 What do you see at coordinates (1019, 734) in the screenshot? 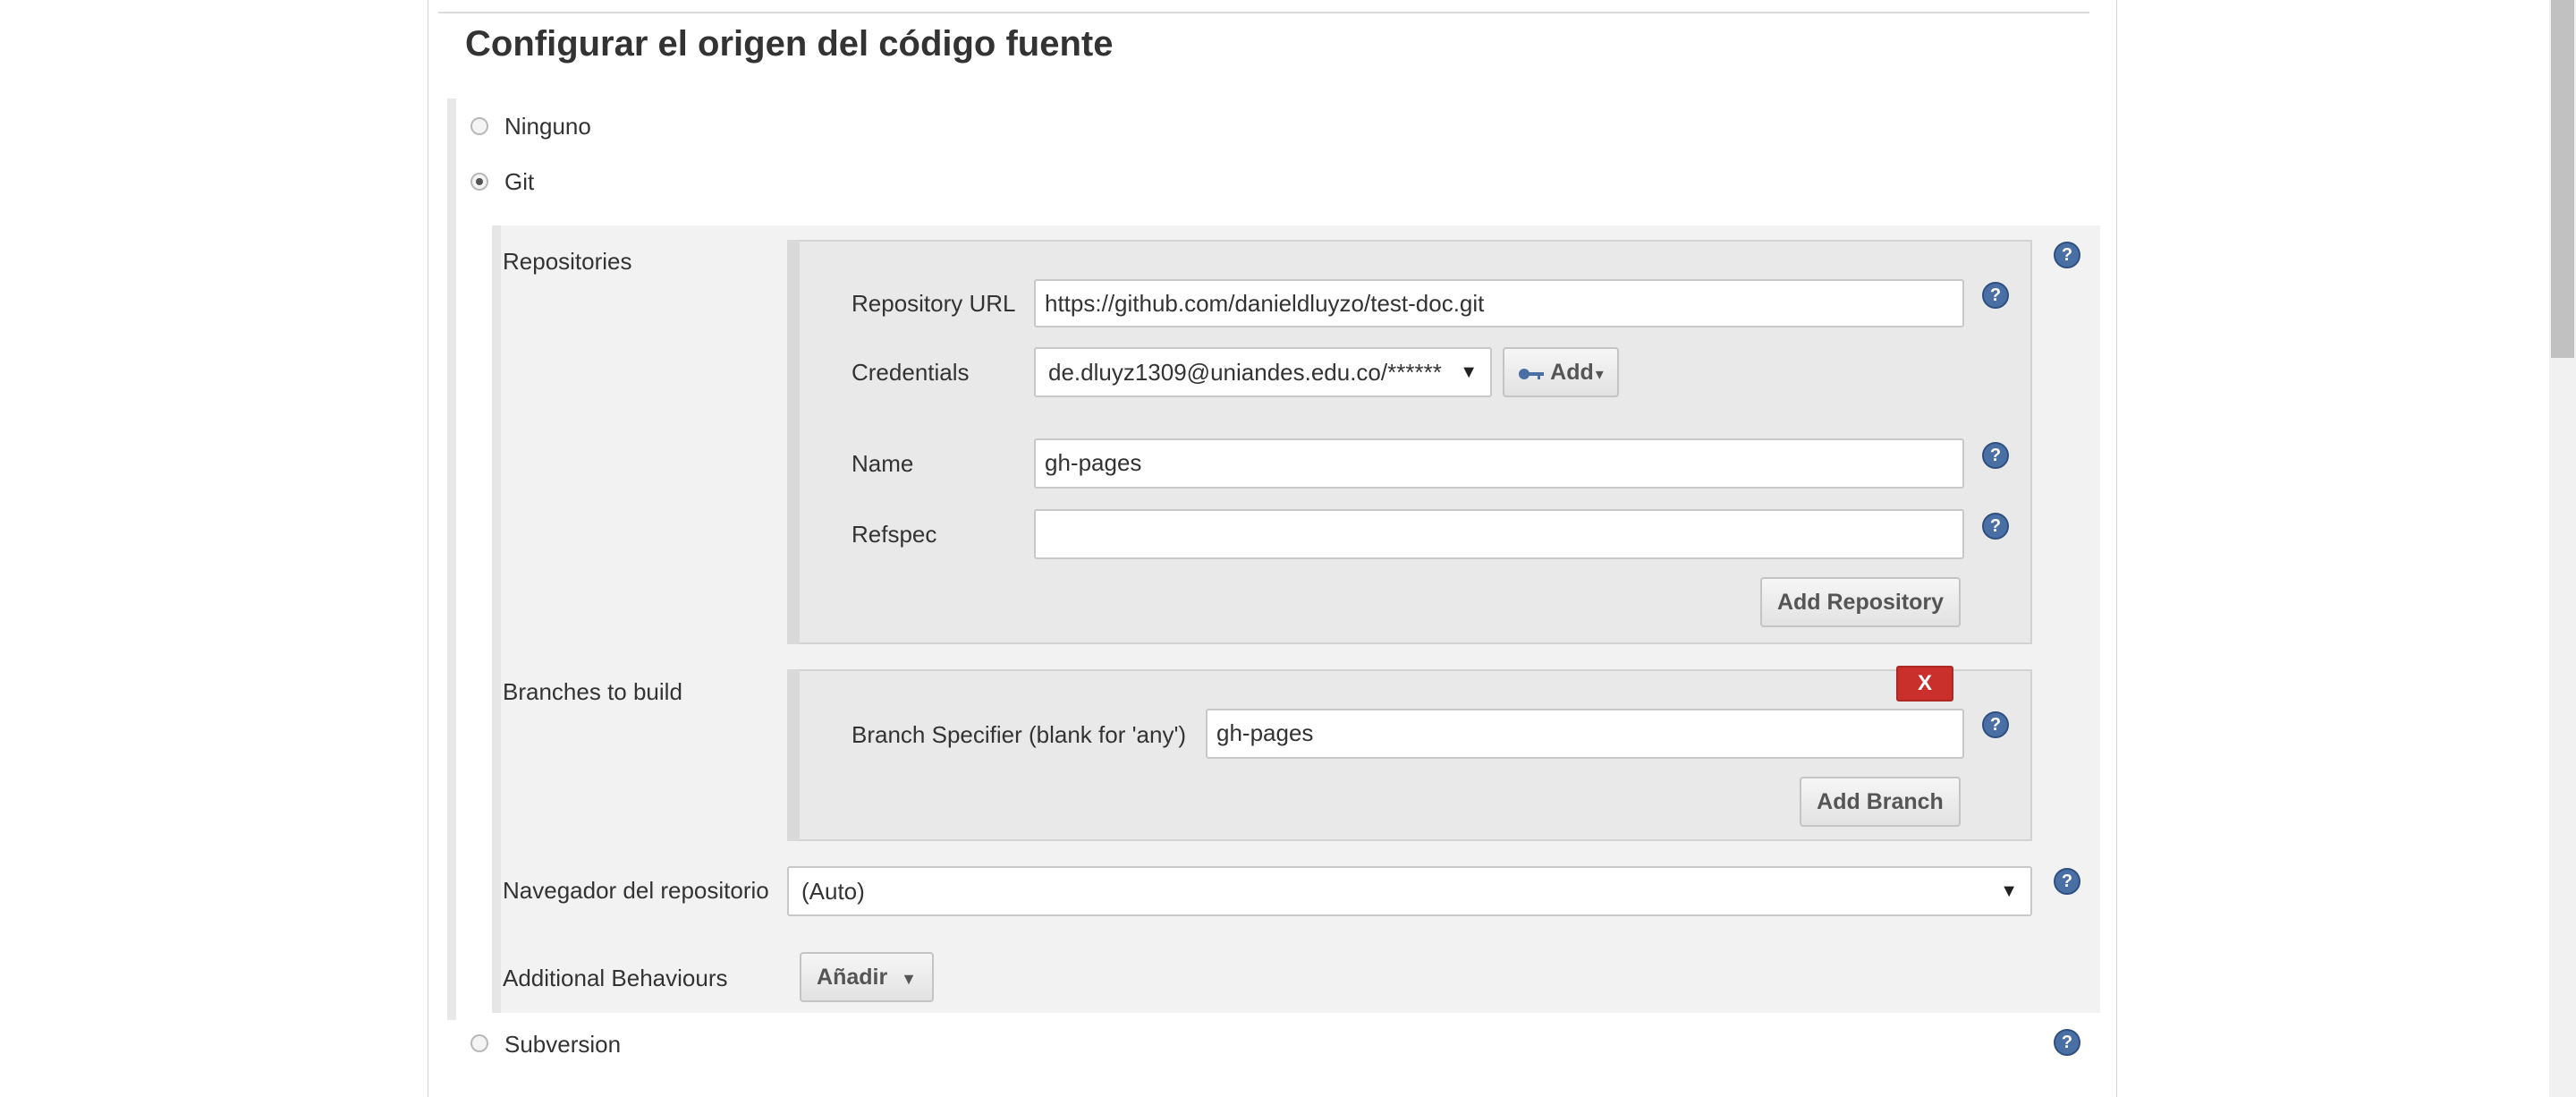
I see `branch-specifier-label: Branch Specifier (blank for 'any')` at bounding box center [1019, 734].